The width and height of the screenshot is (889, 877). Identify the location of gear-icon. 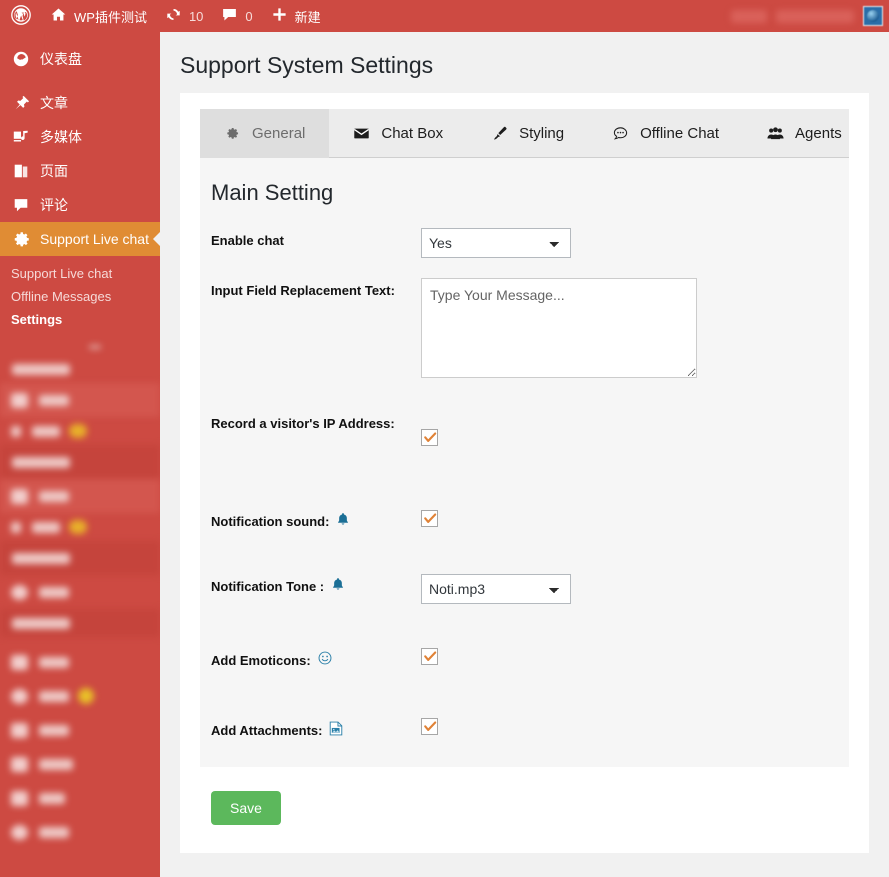
(232, 133).